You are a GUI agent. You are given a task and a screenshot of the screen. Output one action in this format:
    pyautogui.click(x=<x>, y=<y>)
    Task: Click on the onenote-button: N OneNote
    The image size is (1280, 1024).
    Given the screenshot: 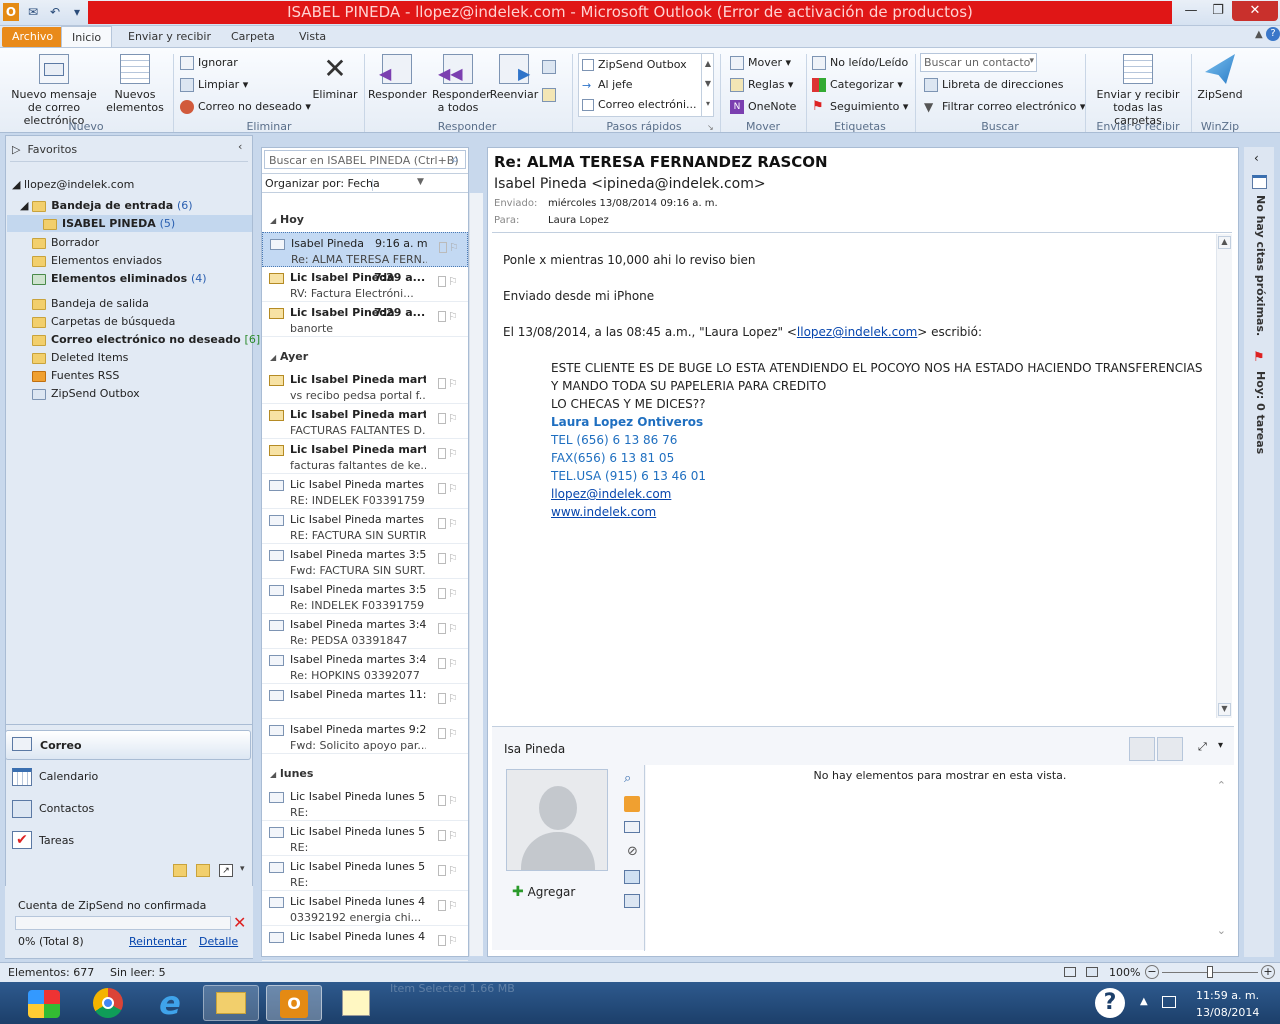 What is the action you would take?
    pyautogui.click(x=763, y=107)
    